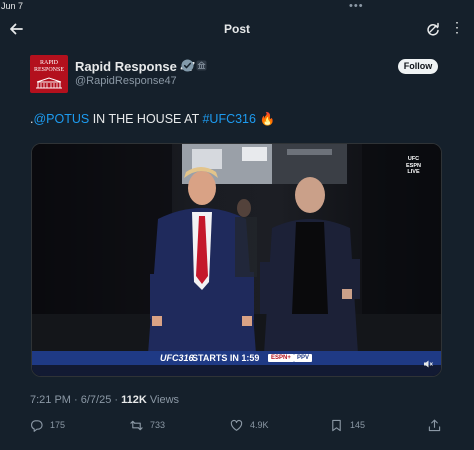 The width and height of the screenshot is (474, 450). I want to click on post-header: Post ⋮, so click(237, 31).